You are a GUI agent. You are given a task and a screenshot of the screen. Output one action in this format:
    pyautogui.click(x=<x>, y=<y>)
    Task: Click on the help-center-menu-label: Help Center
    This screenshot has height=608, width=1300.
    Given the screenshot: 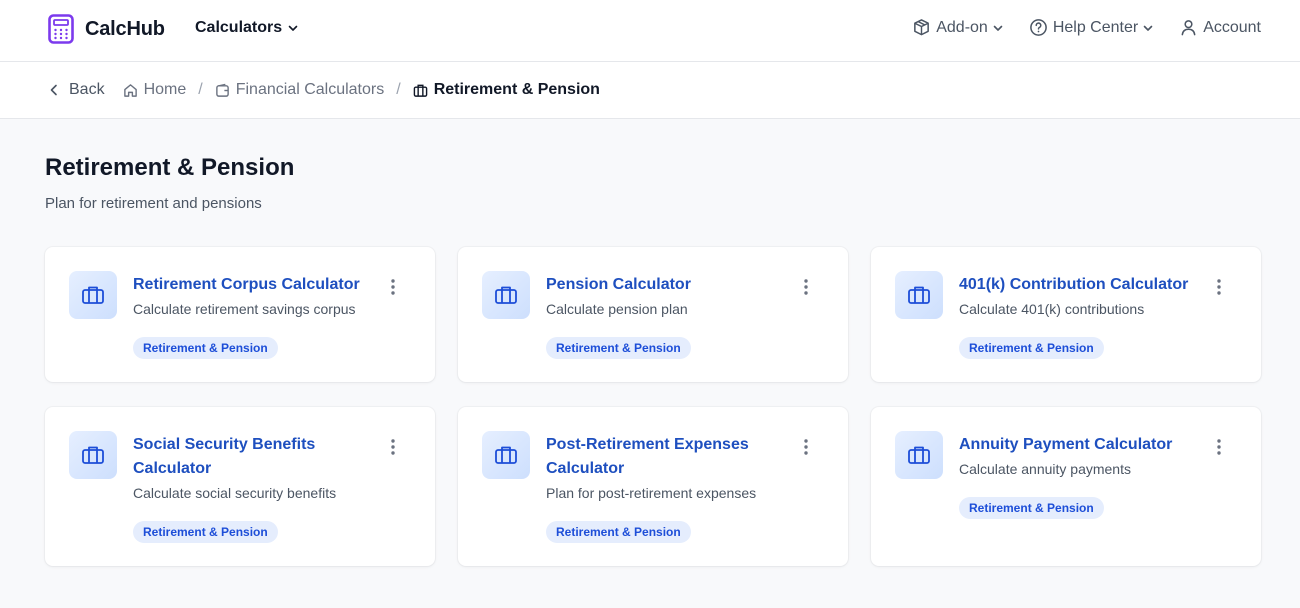 What is the action you would take?
    pyautogui.click(x=1095, y=27)
    